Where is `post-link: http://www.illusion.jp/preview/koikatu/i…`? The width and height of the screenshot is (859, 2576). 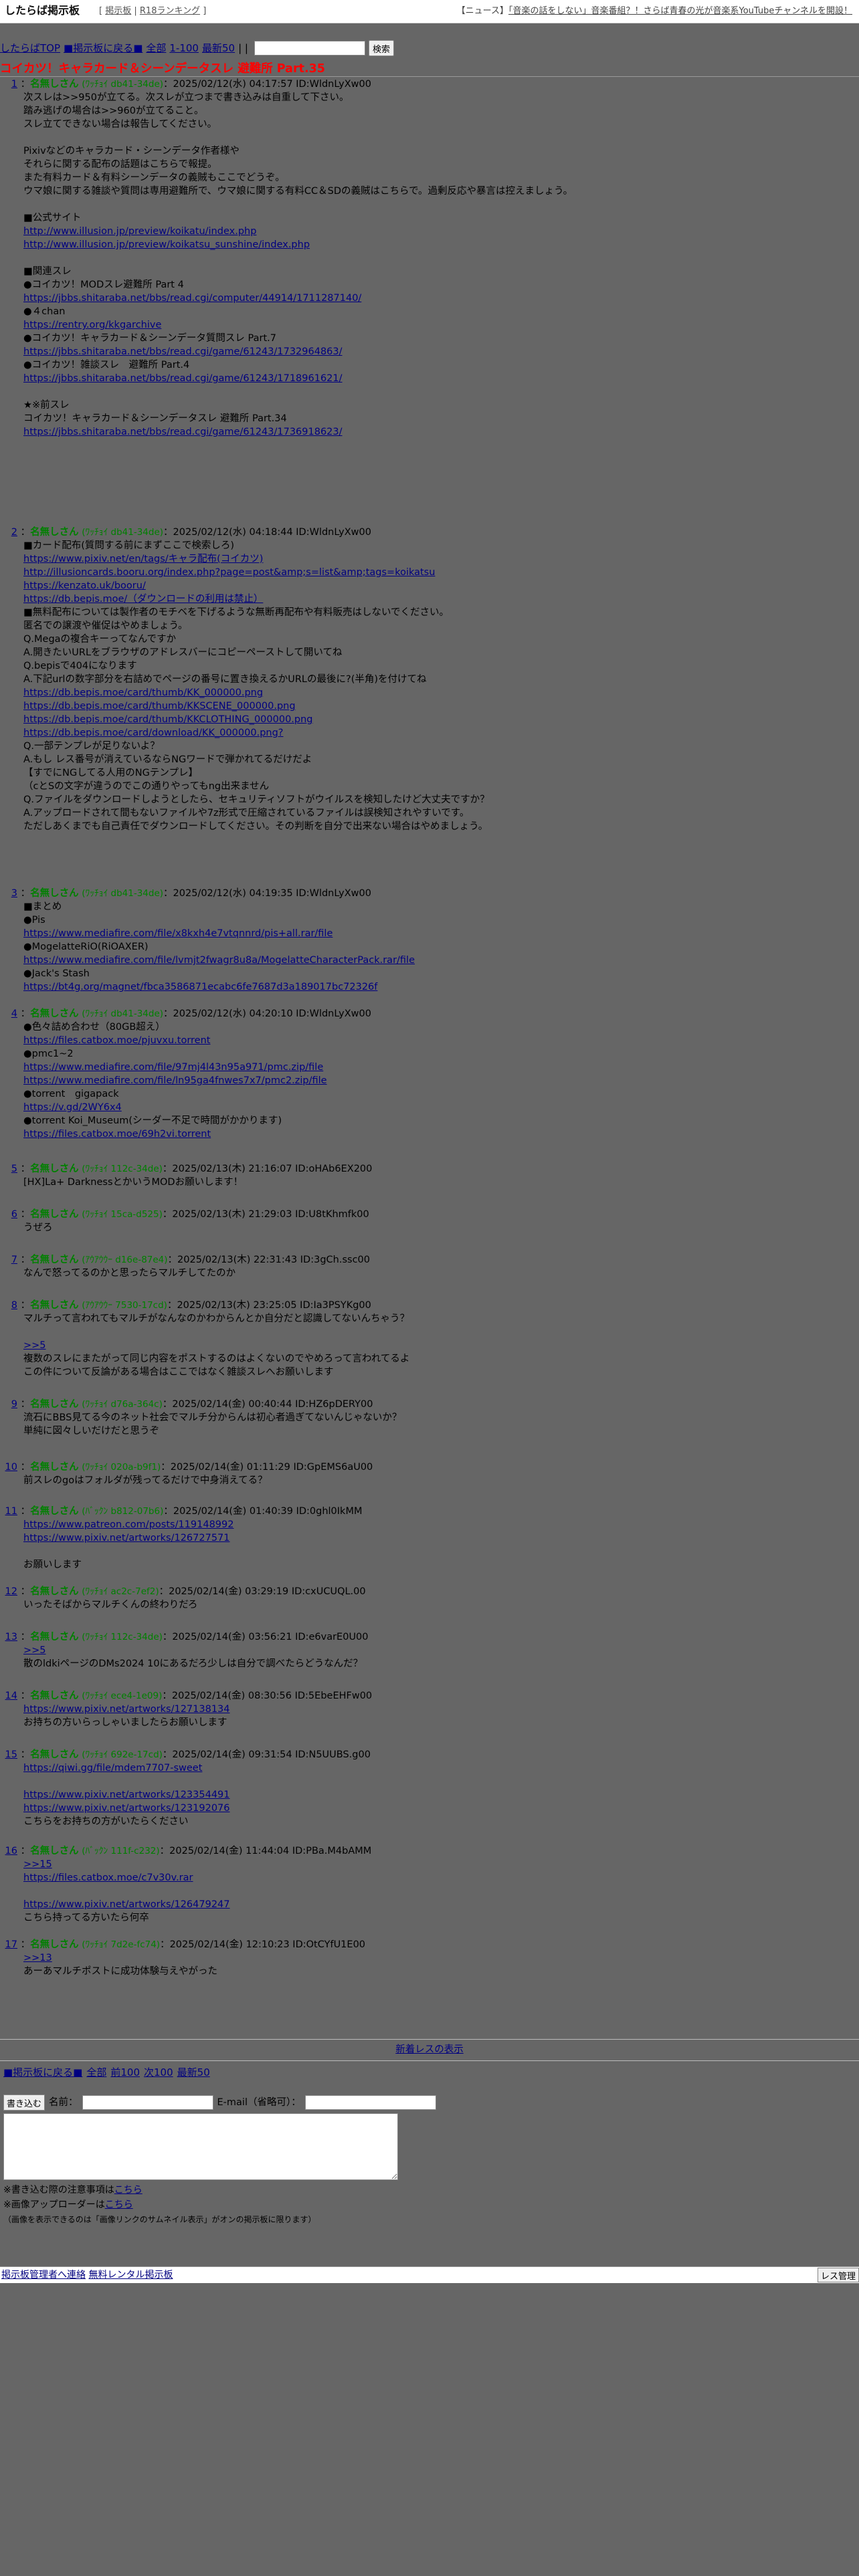
post-link: http://www.illusion.jp/preview/koikatu/i… is located at coordinates (437, 232).